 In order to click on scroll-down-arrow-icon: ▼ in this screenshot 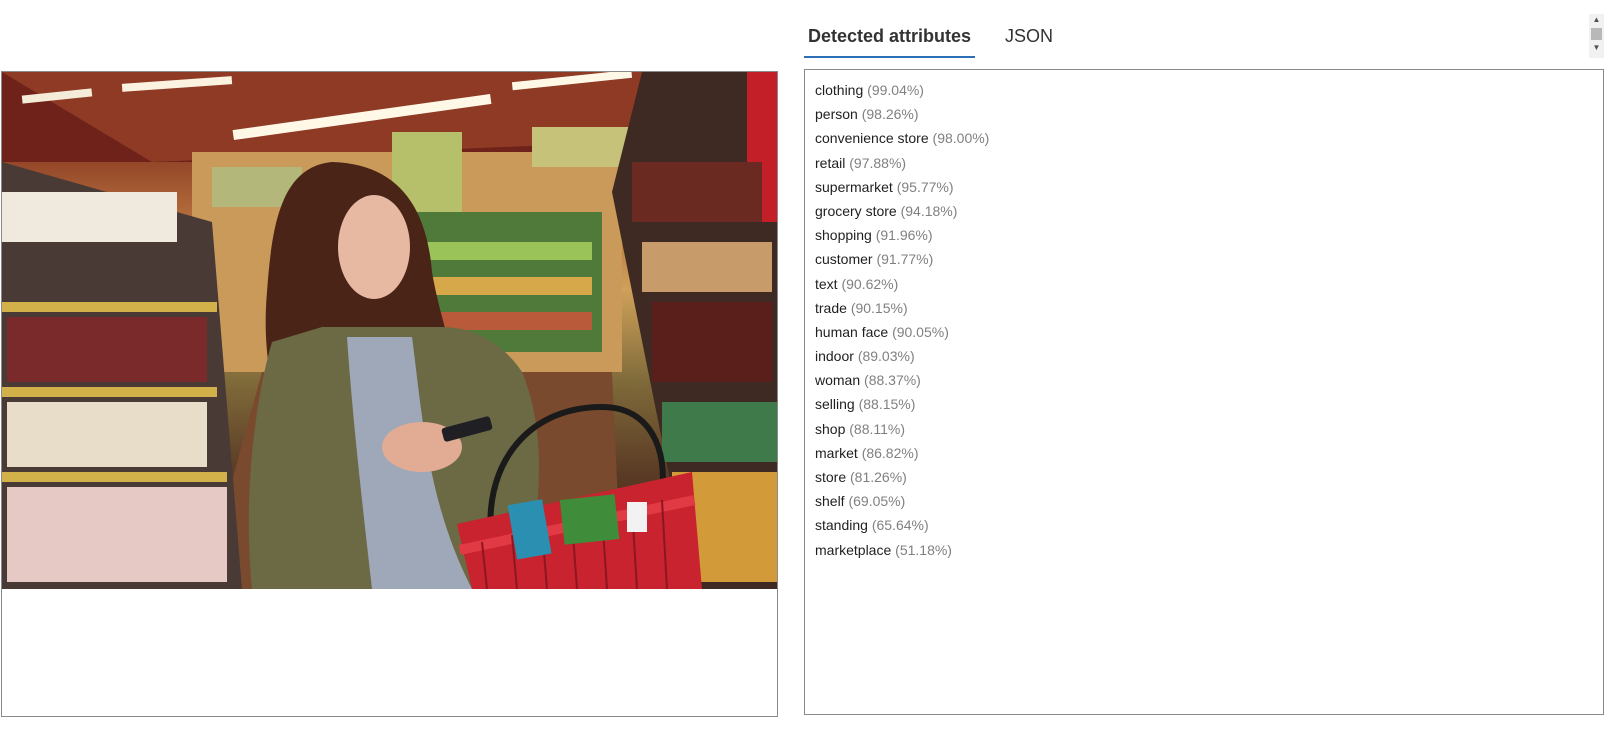, I will do `click(1596, 48)`.